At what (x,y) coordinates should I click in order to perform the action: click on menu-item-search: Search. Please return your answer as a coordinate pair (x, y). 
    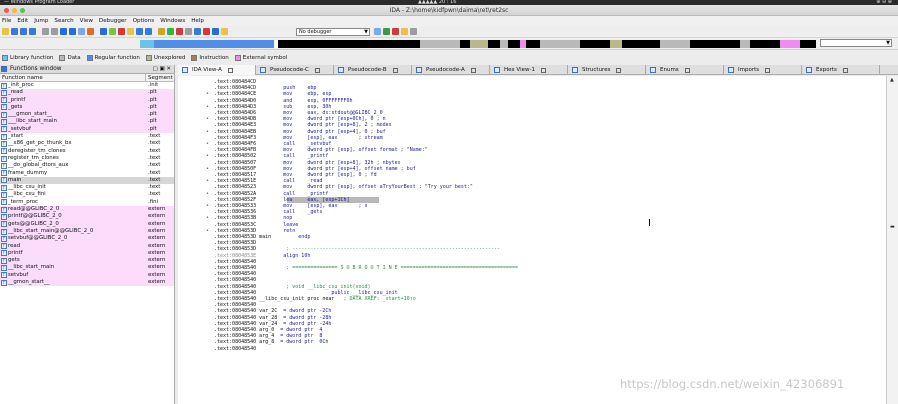
    Looking at the image, I should click on (63, 21).